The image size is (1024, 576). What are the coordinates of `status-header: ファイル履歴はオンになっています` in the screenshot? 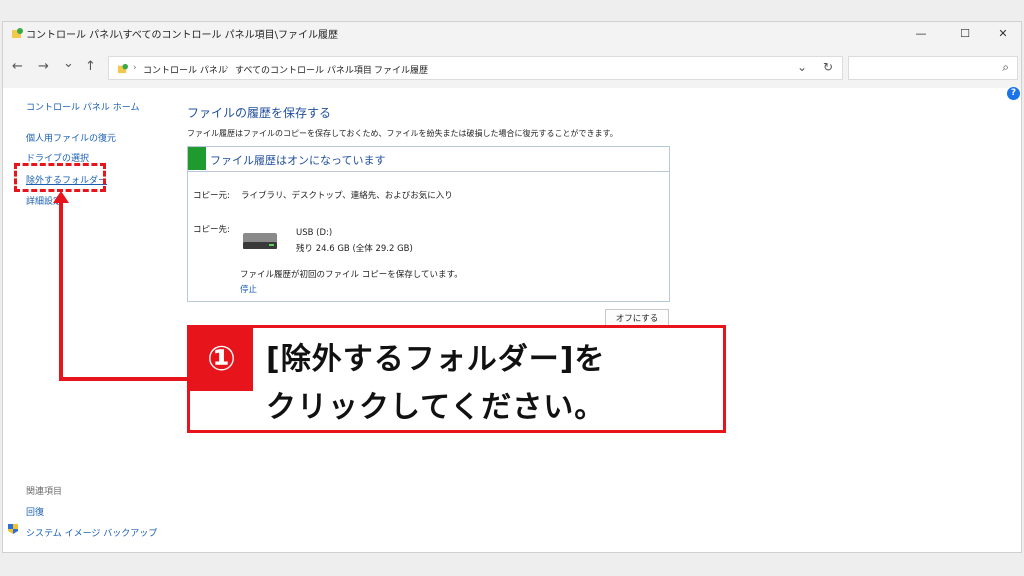 It's located at (428, 159).